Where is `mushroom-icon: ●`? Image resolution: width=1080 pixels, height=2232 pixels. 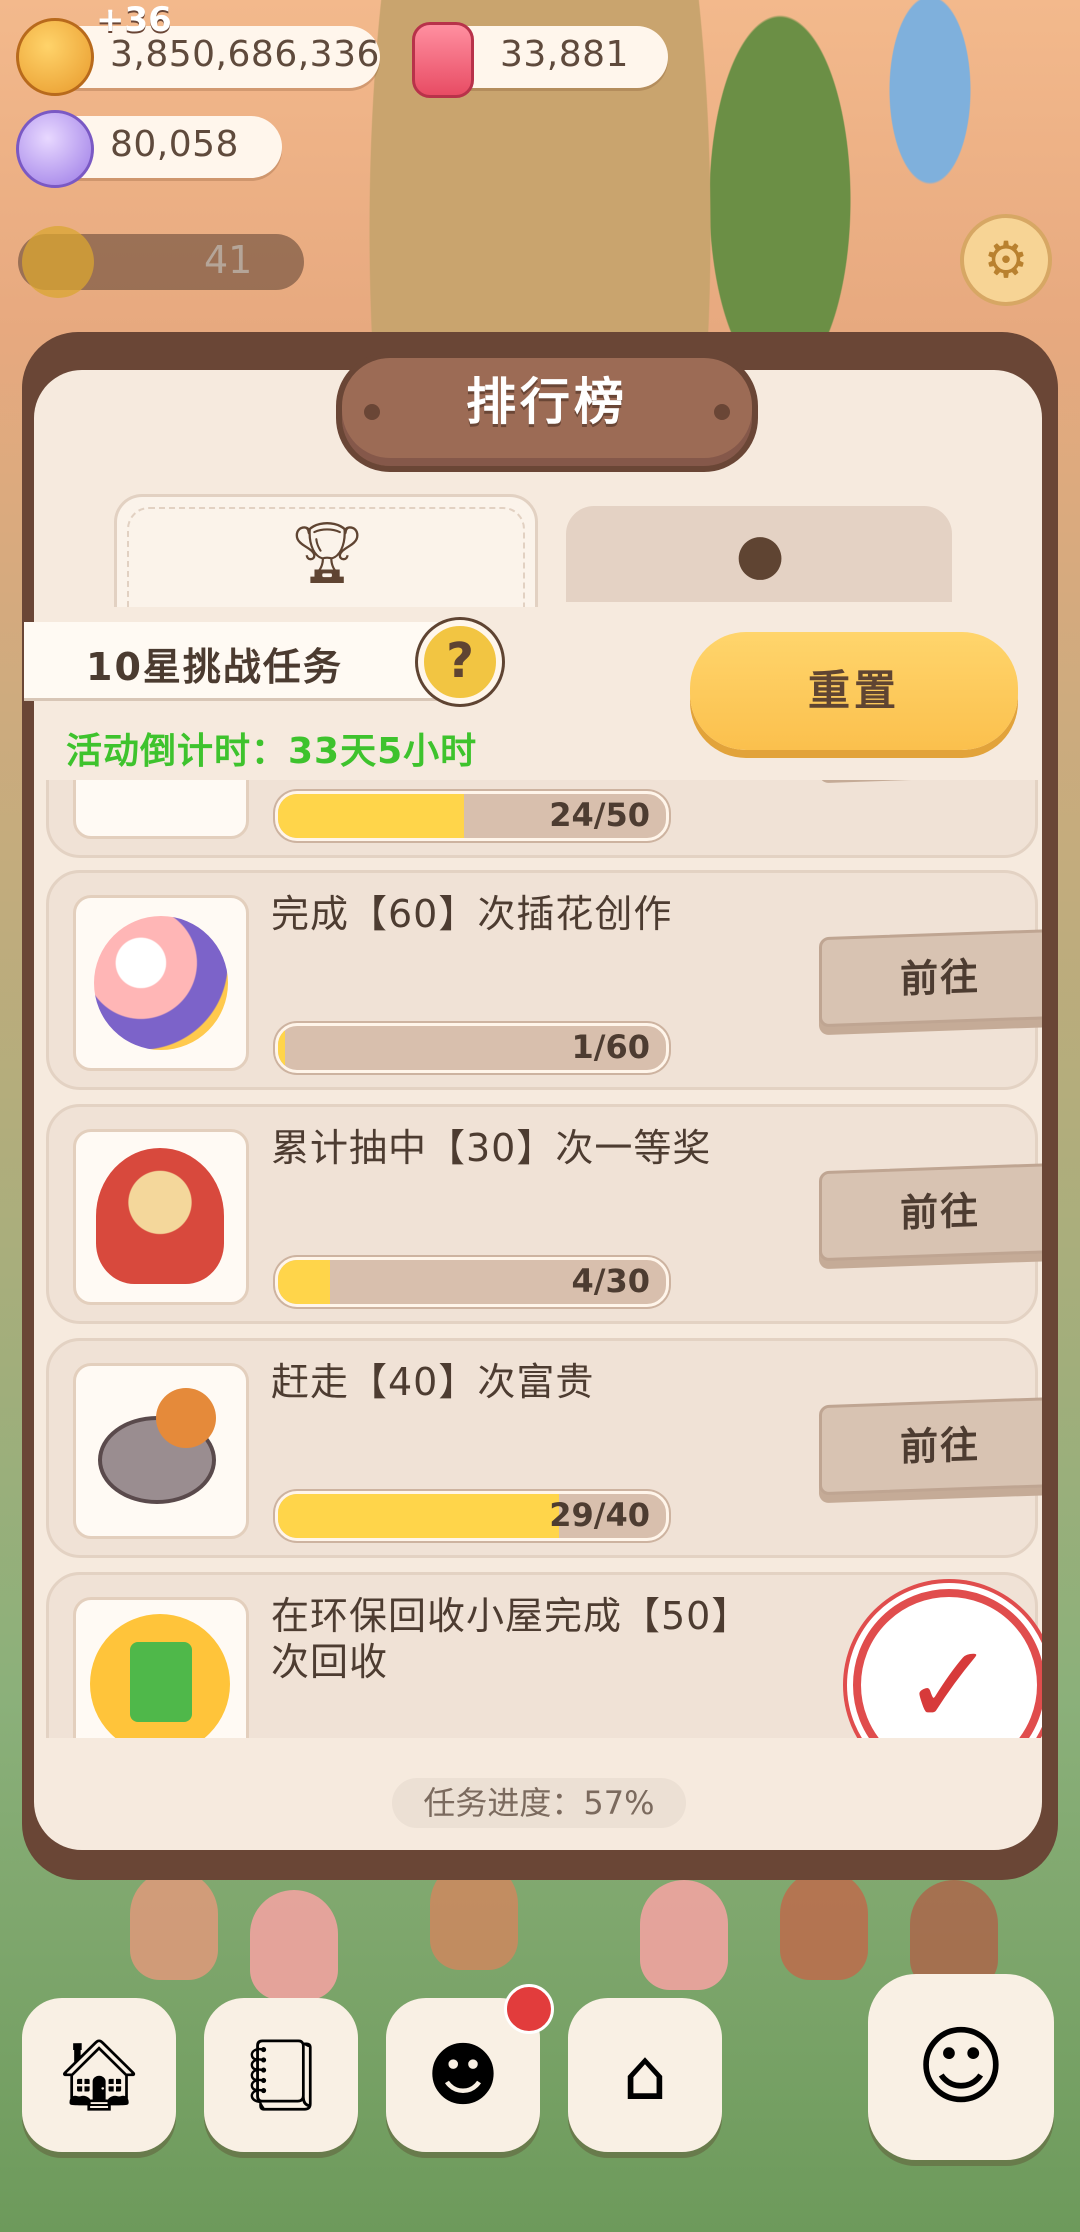 mushroom-icon: ● is located at coordinates (760, 554).